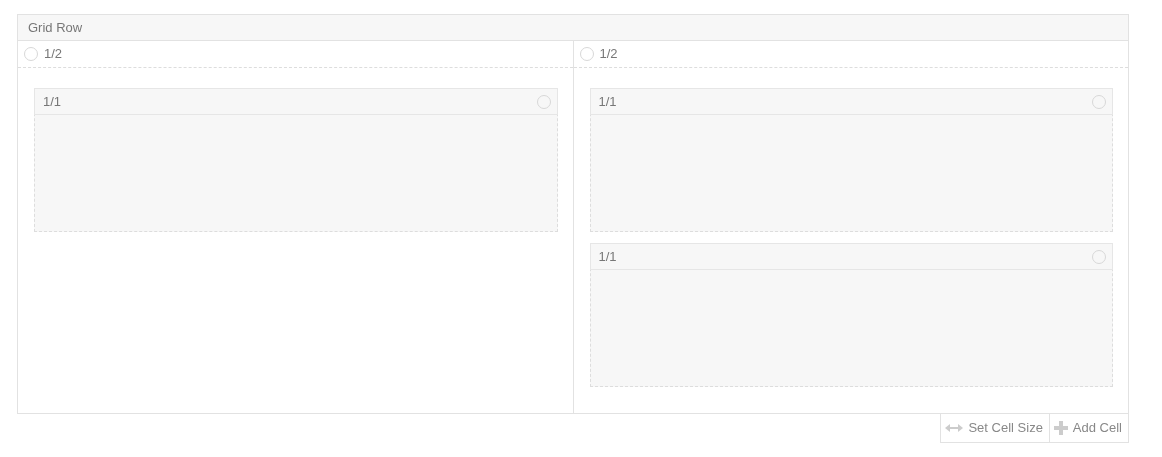  What do you see at coordinates (573, 28) in the screenshot?
I see `row-title: Grid Row` at bounding box center [573, 28].